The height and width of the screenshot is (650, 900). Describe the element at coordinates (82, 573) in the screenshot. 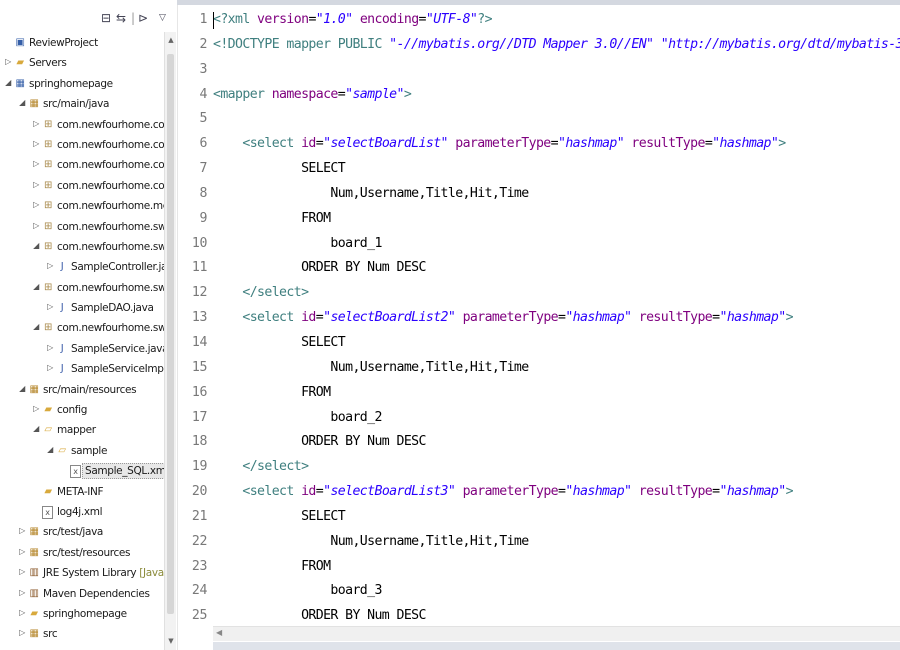

I see `tree-item: ▷▥ JRE System Library[JavaSE-1.6]` at that location.